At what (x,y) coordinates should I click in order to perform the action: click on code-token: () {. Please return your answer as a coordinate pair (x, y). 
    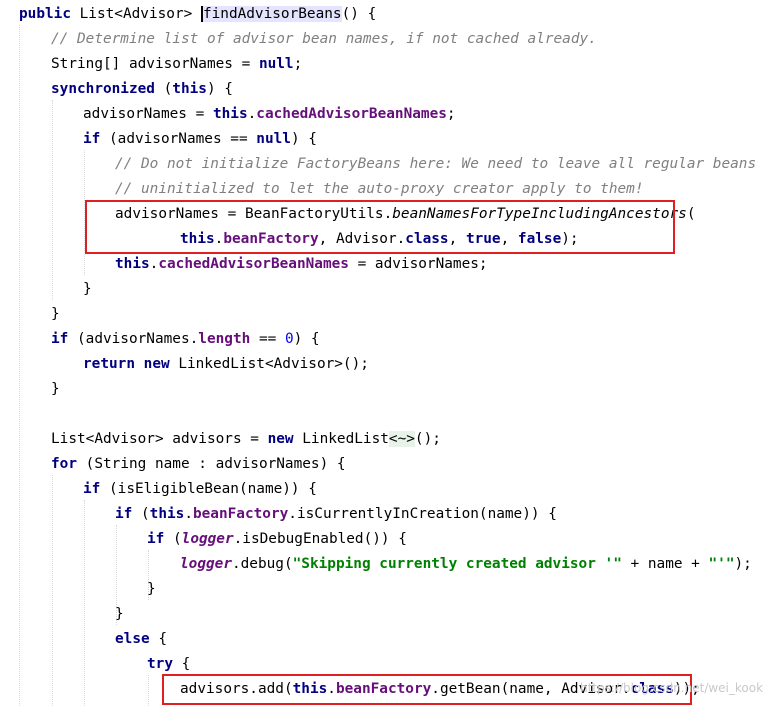
    Looking at the image, I should click on (359, 14).